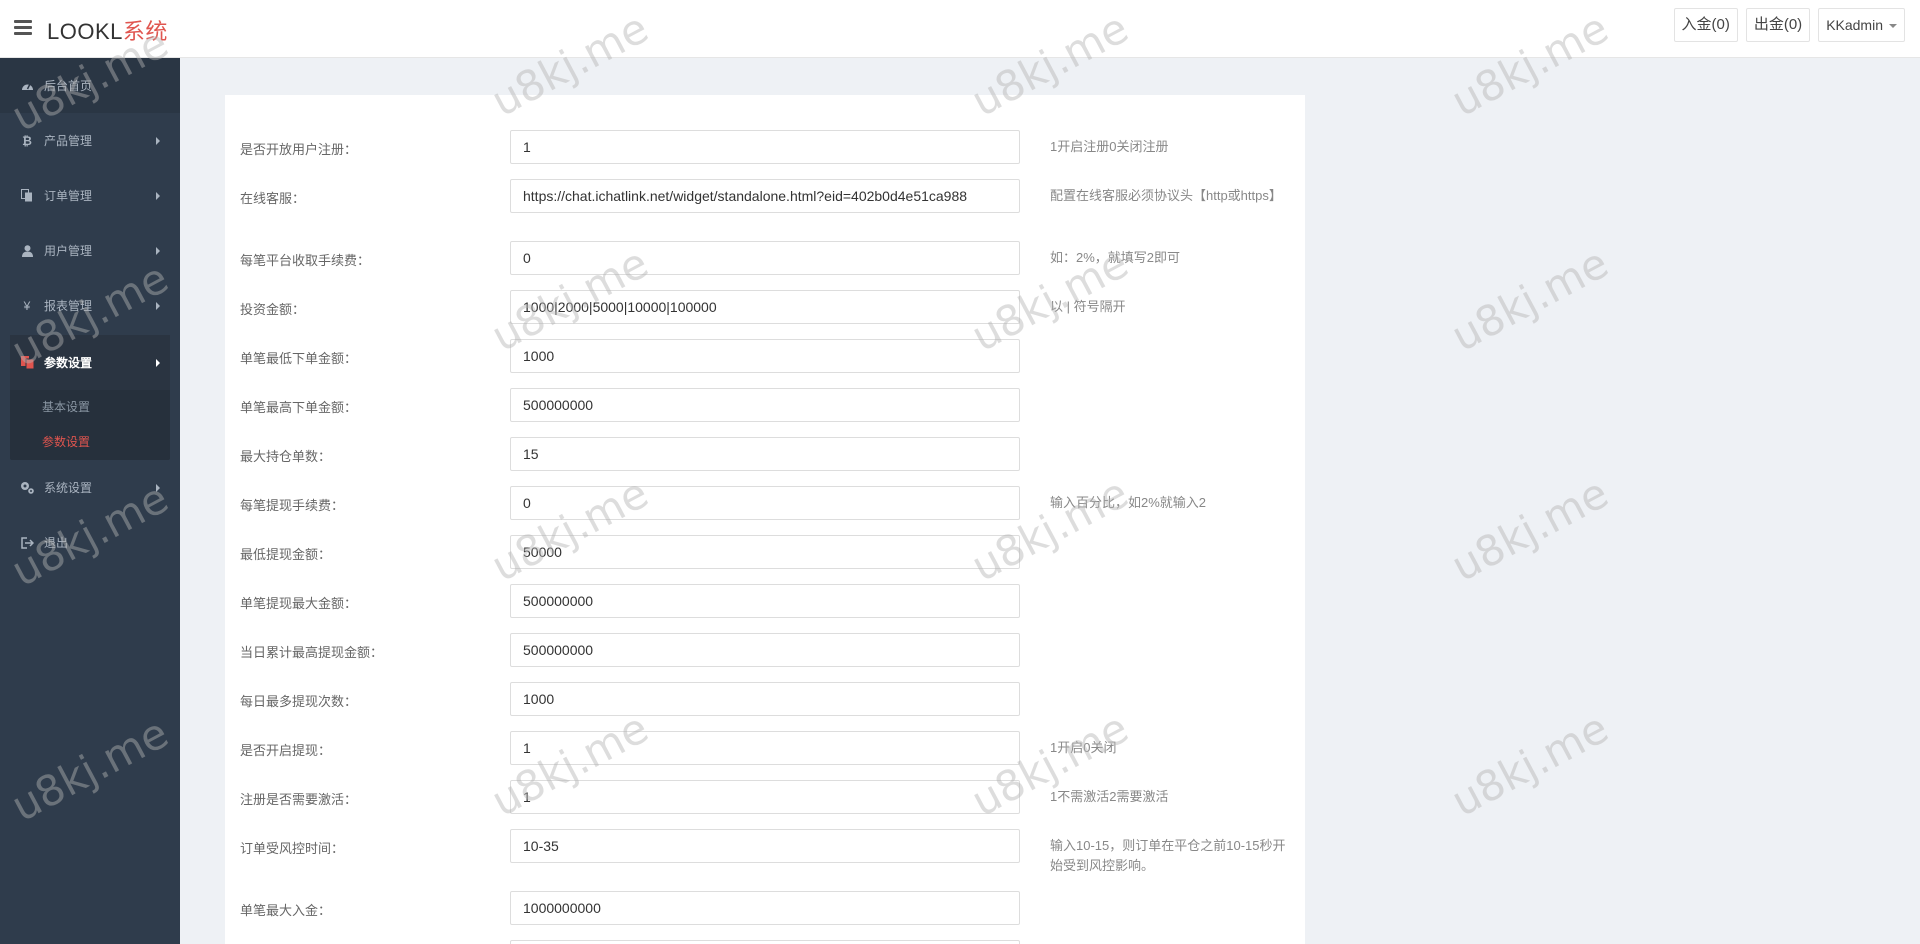  Describe the element at coordinates (765, 356) in the screenshot. I see `min-order-amount-input` at that location.